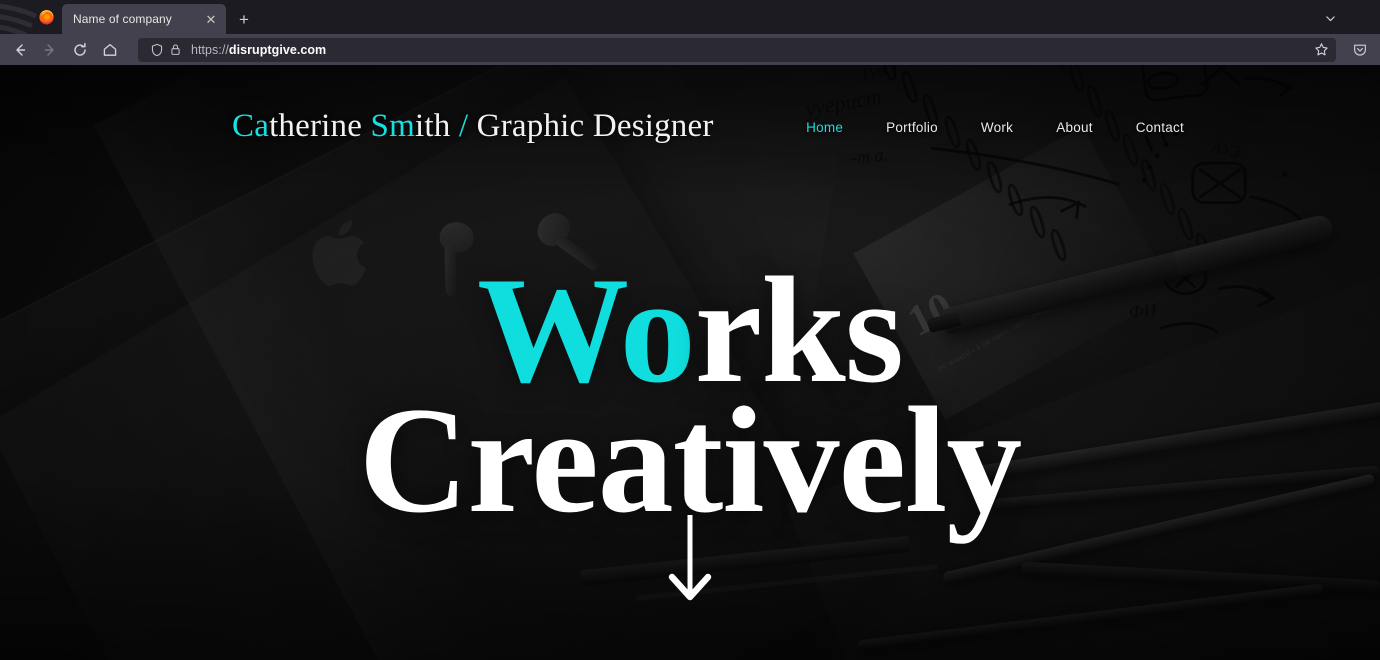 This screenshot has height=660, width=1380. Describe the element at coordinates (912, 127) in the screenshot. I see `nav-item-portfolio: Portfolio` at that location.